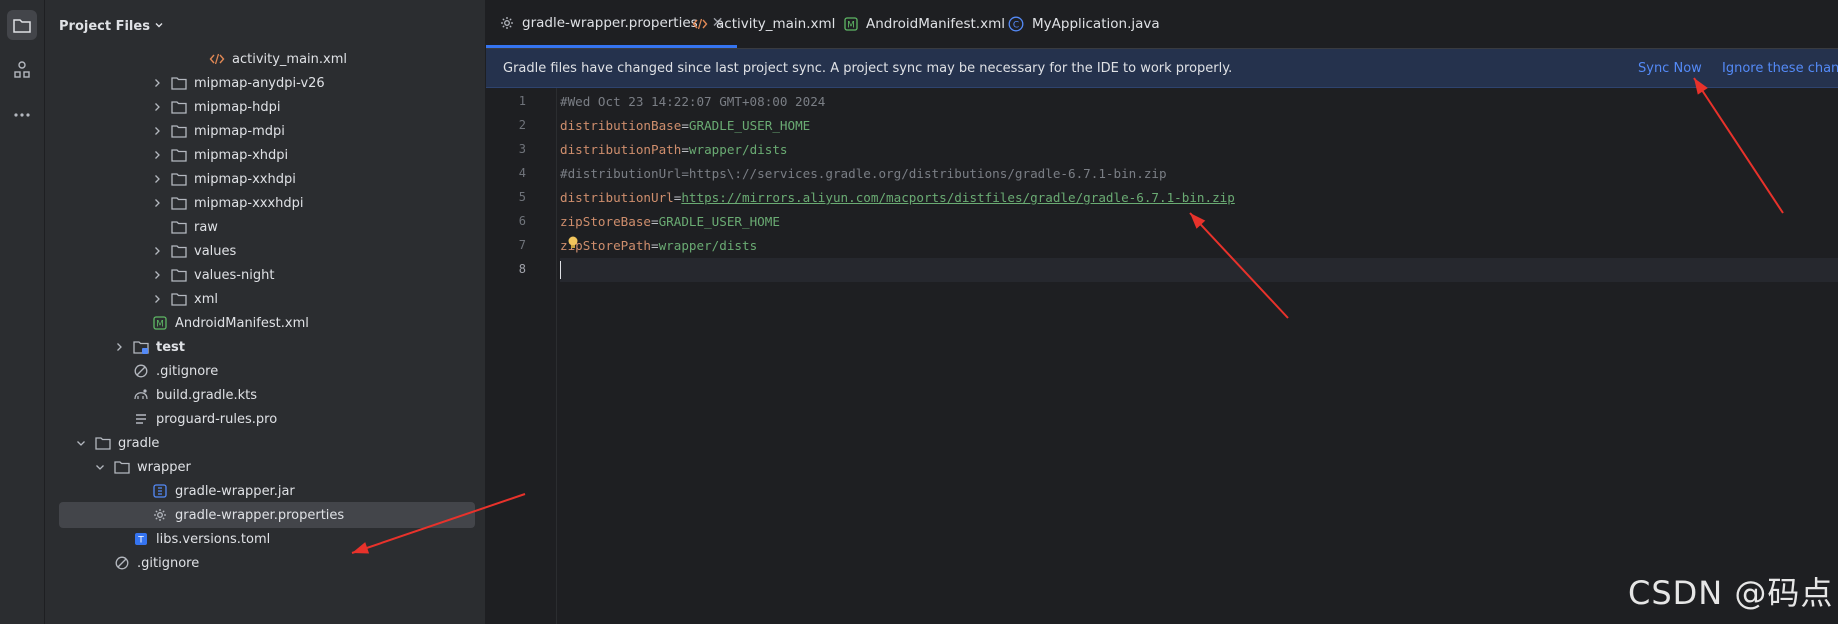 Image resolution: width=1838 pixels, height=624 pixels. Describe the element at coordinates (22, 312) in the screenshot. I see `activity-bar` at that location.